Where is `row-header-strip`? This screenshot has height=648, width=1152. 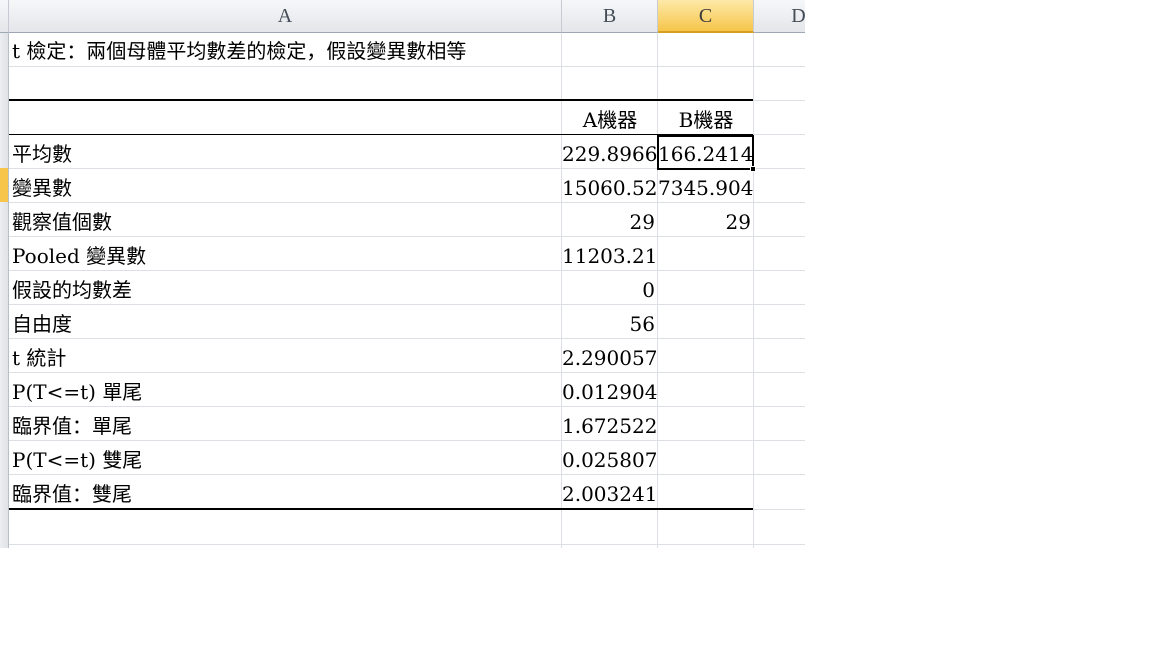
row-header-strip is located at coordinates (4, 290).